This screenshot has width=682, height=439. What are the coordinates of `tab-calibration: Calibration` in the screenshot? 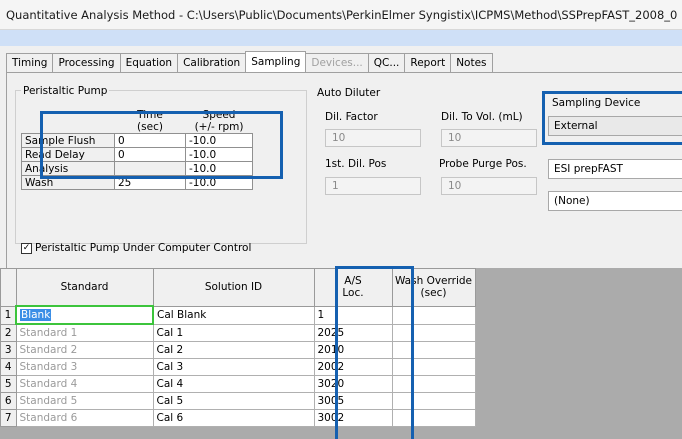 It's located at (212, 62).